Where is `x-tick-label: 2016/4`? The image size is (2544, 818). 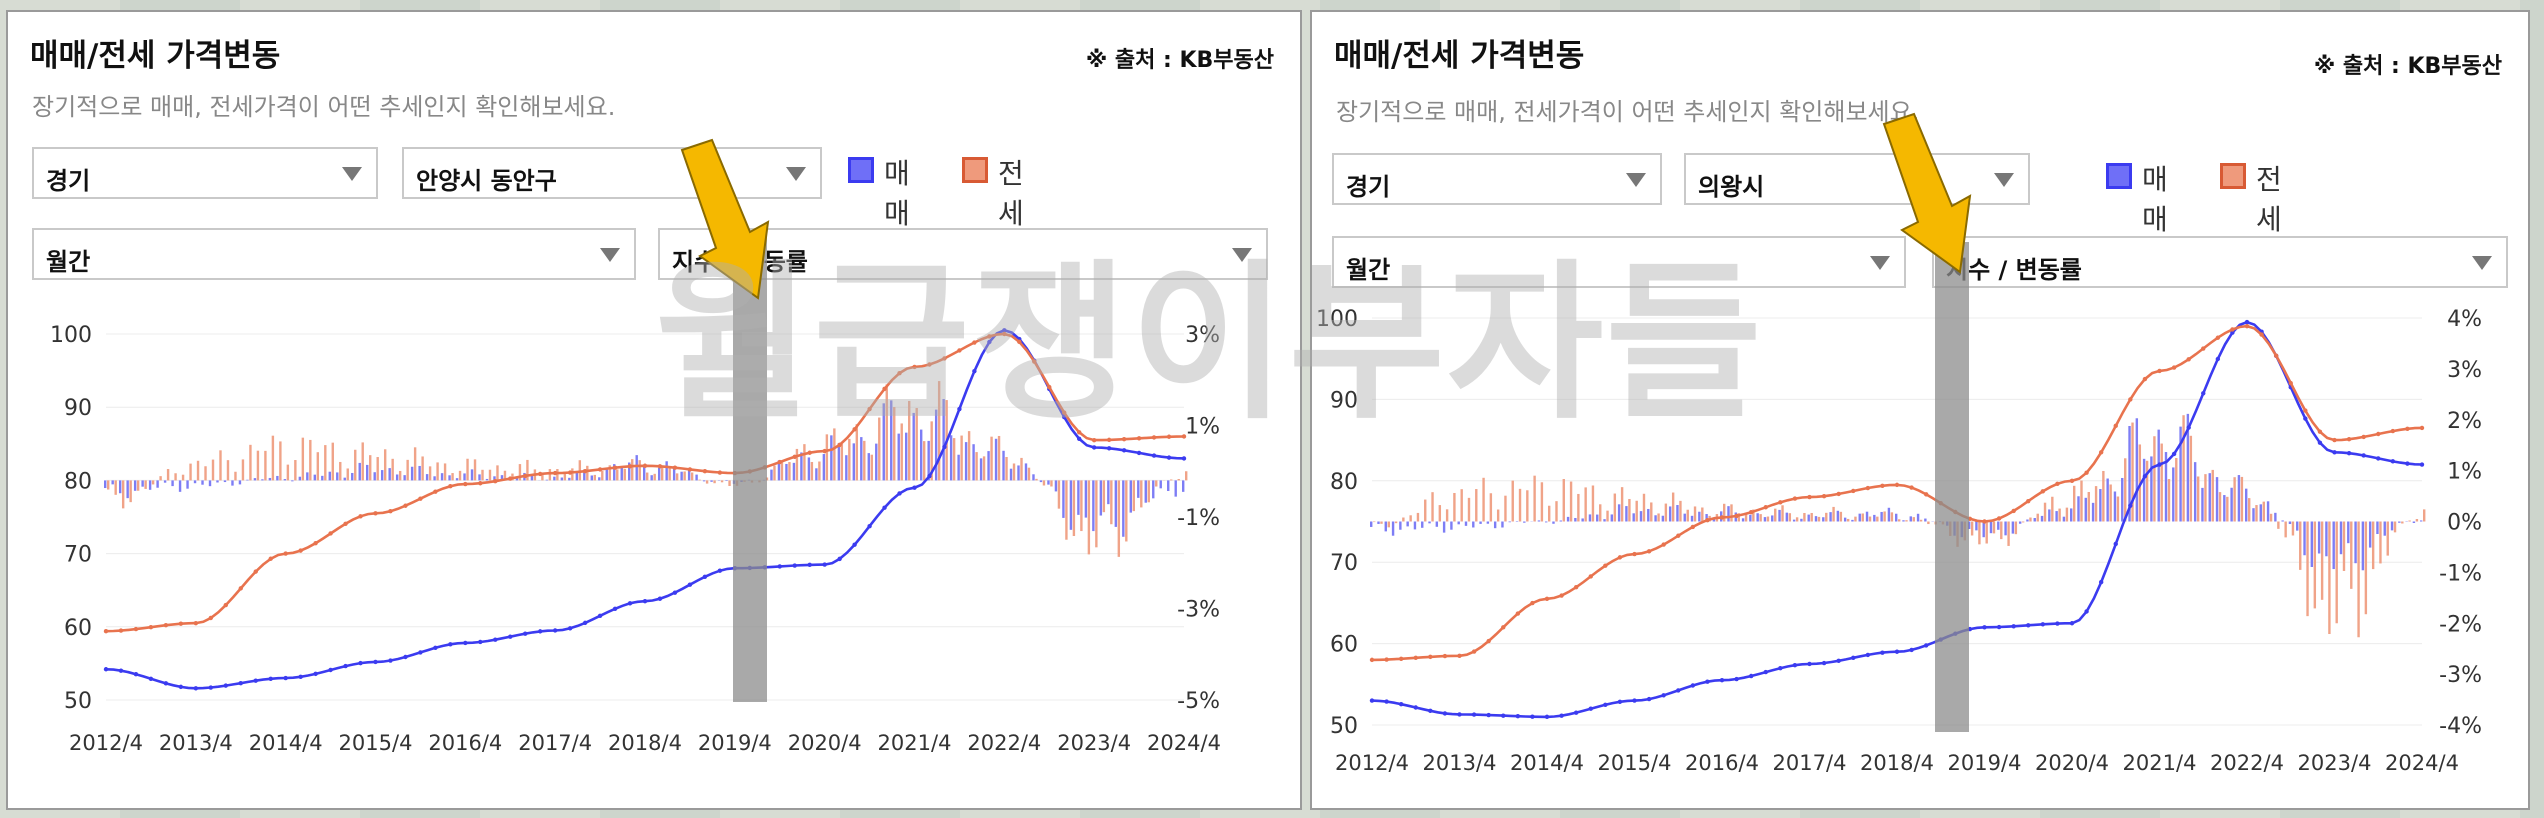
x-tick-label: 2016/4 is located at coordinates (1722, 763).